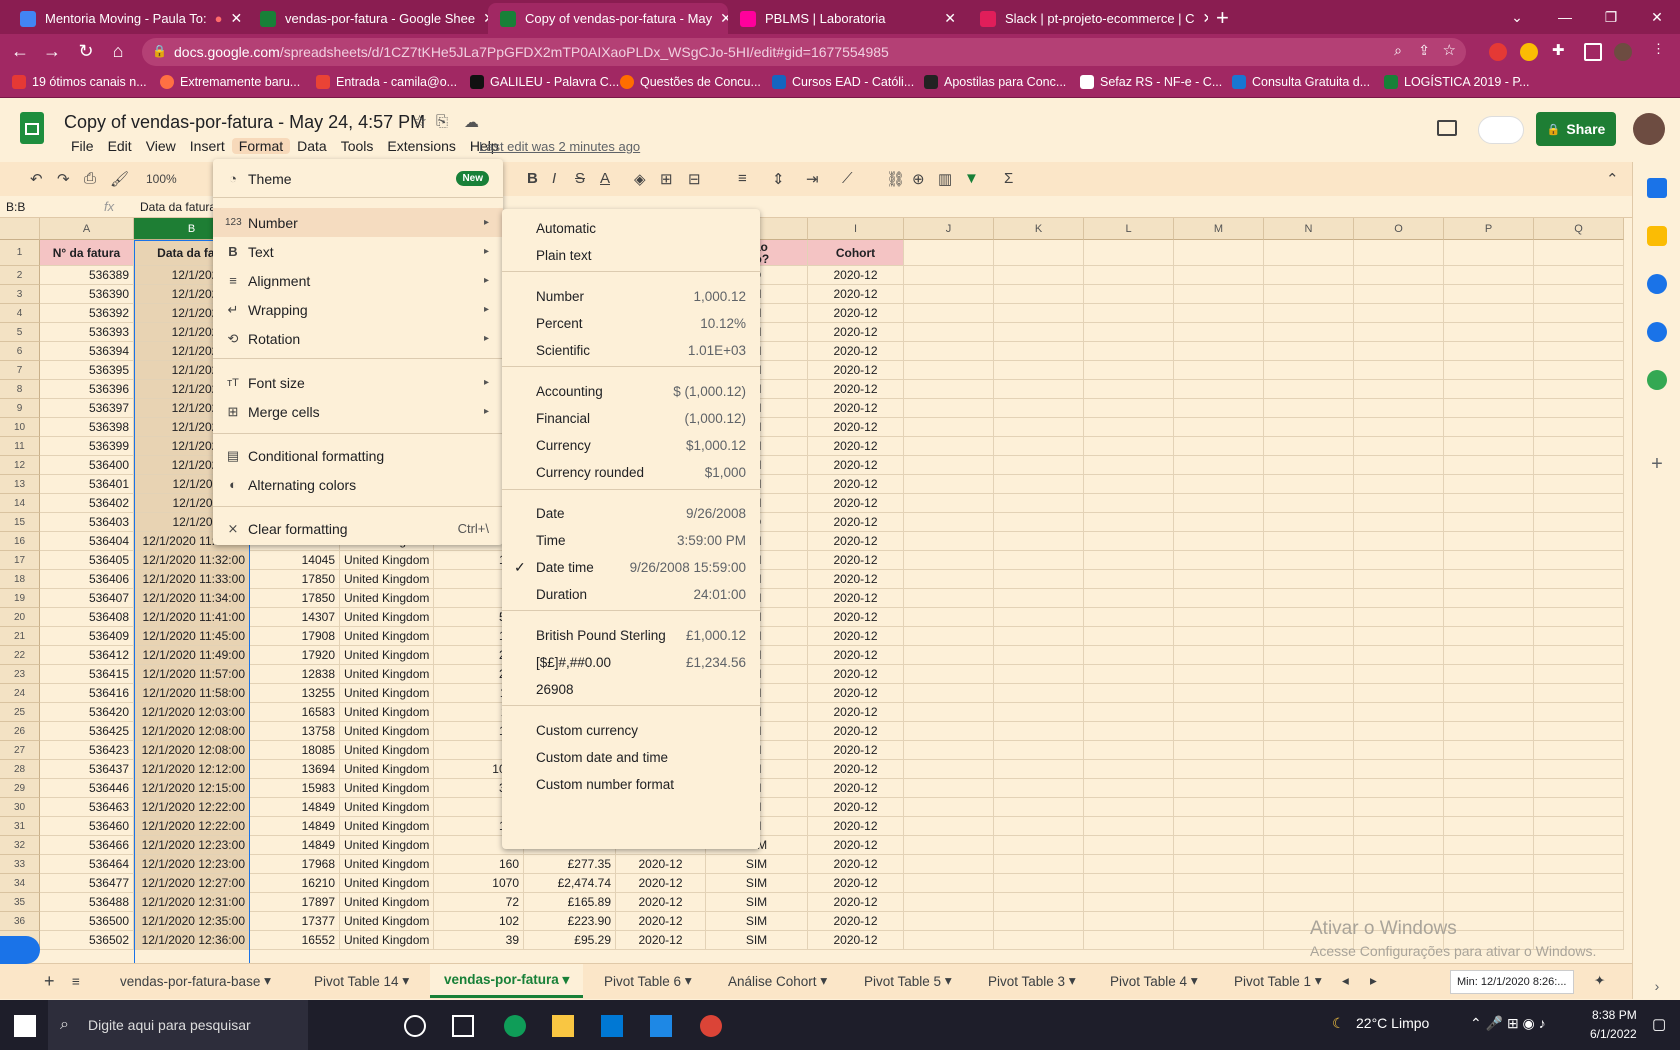 The width and height of the screenshot is (1680, 1050). What do you see at coordinates (419, 122) in the screenshot?
I see `star-icon: ☆` at bounding box center [419, 122].